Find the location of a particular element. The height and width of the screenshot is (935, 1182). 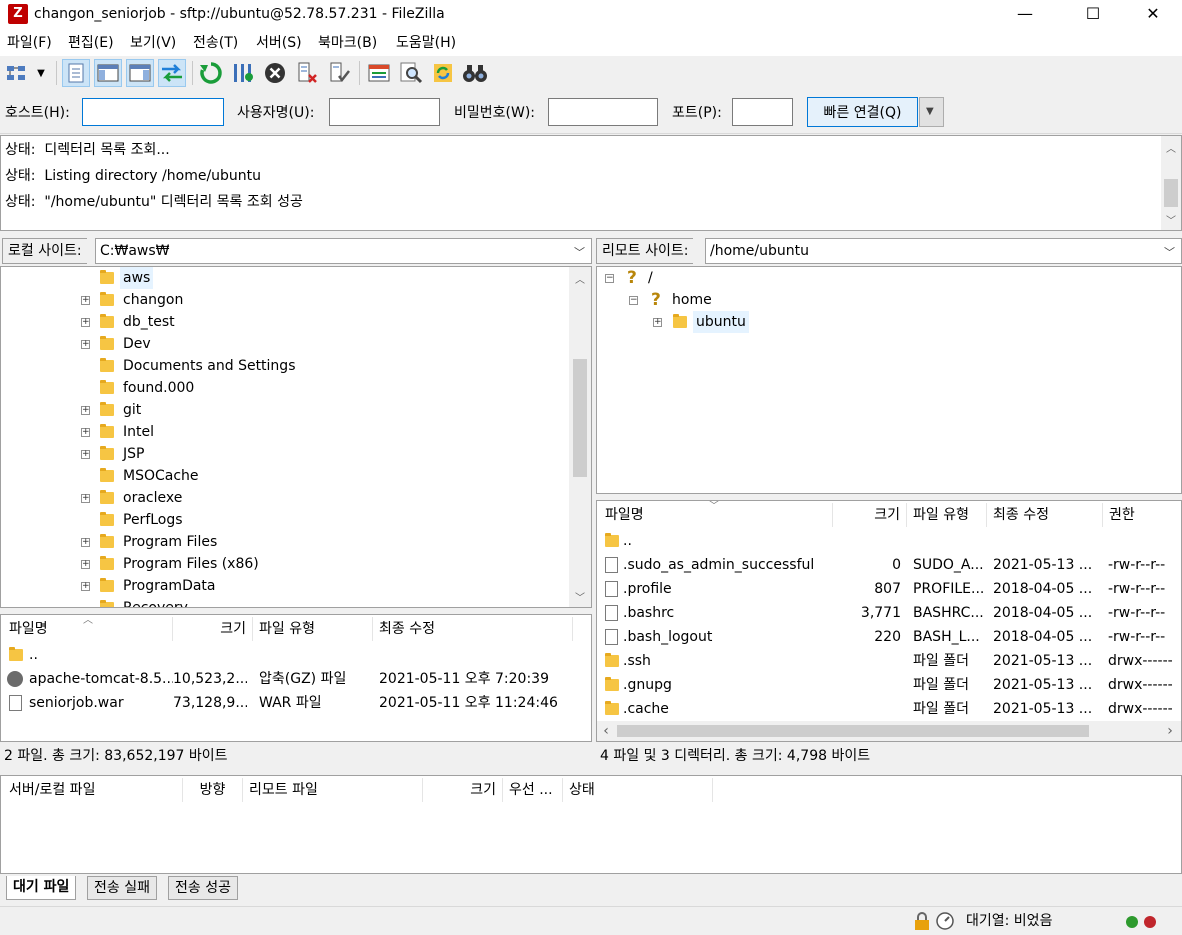

close-button: ✕ is located at coordinates (1153, 15).